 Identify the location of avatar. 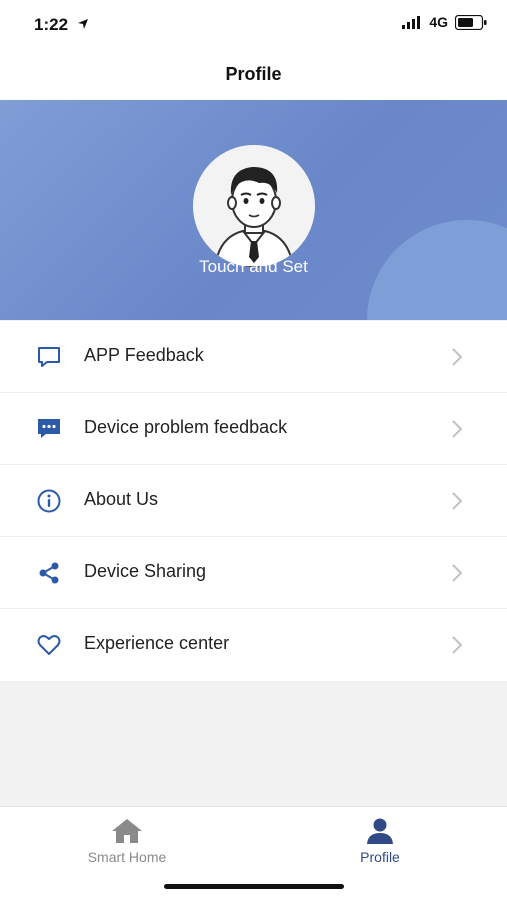
(254, 206).